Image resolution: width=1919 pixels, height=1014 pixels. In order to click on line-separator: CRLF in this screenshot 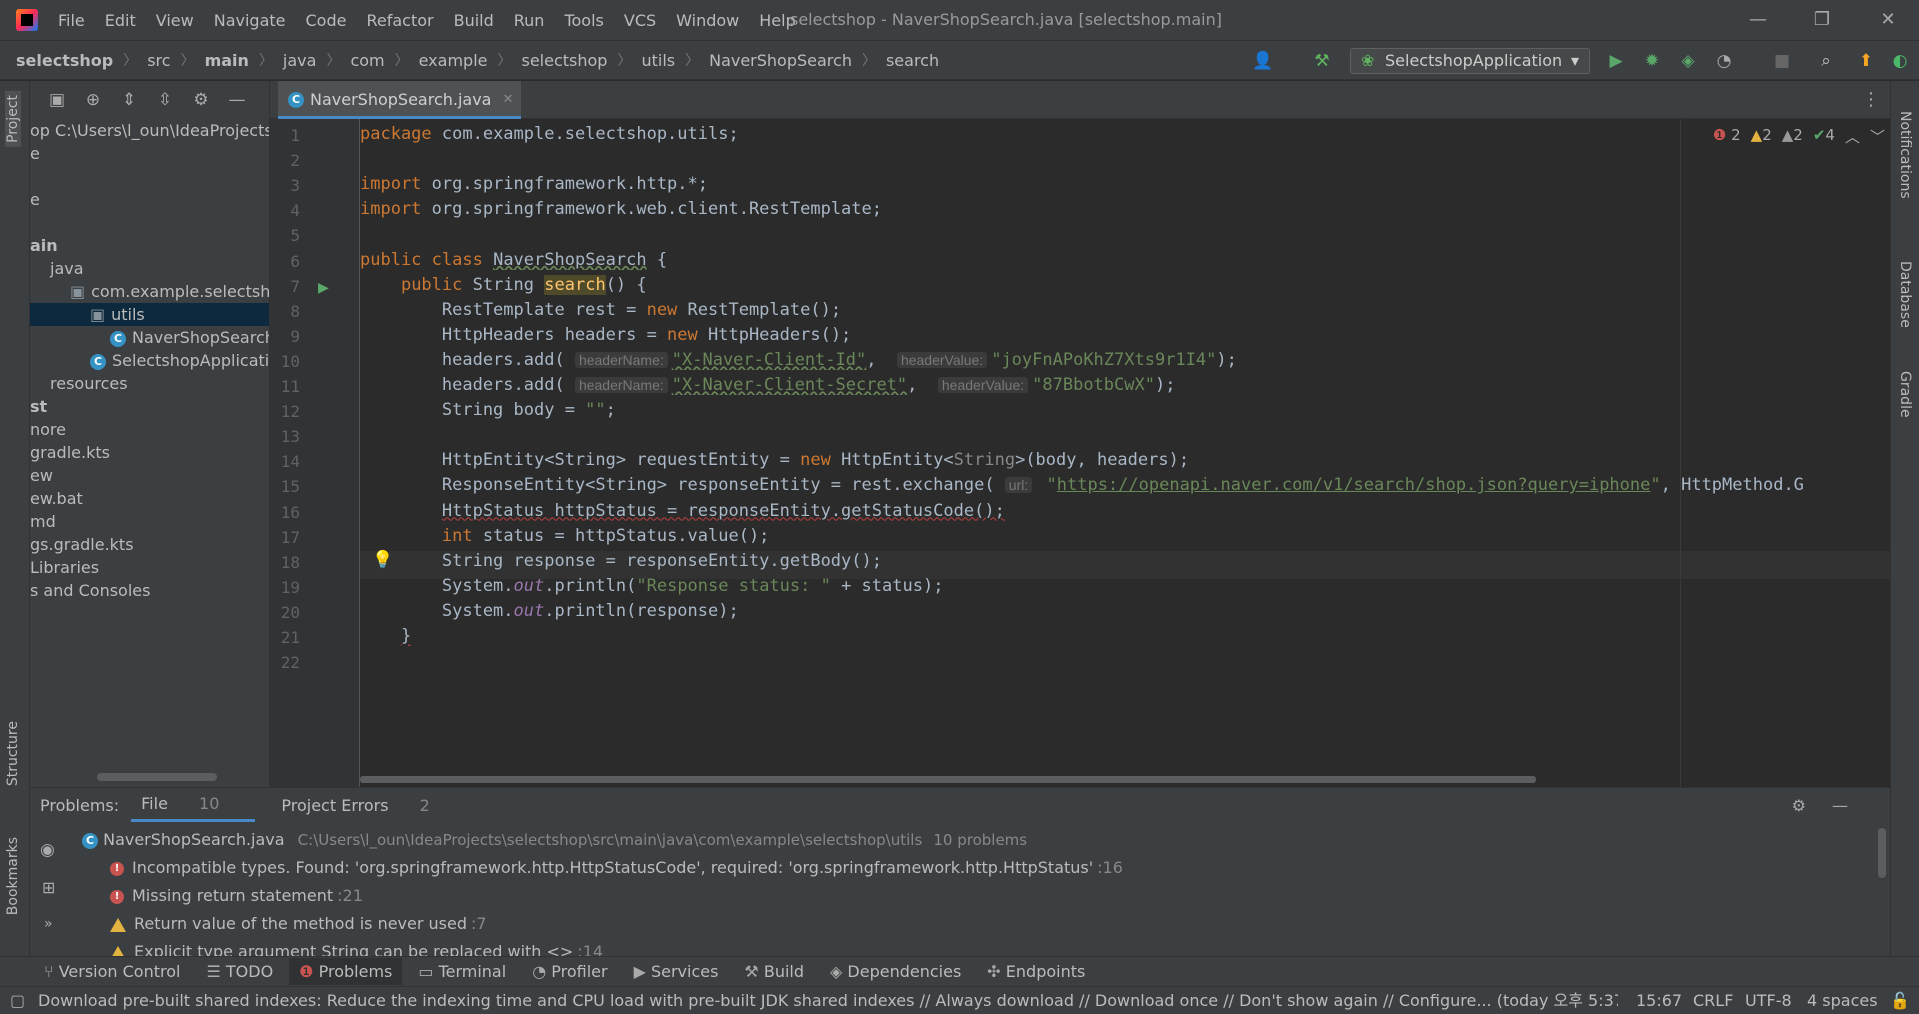, I will do `click(1713, 1000)`.